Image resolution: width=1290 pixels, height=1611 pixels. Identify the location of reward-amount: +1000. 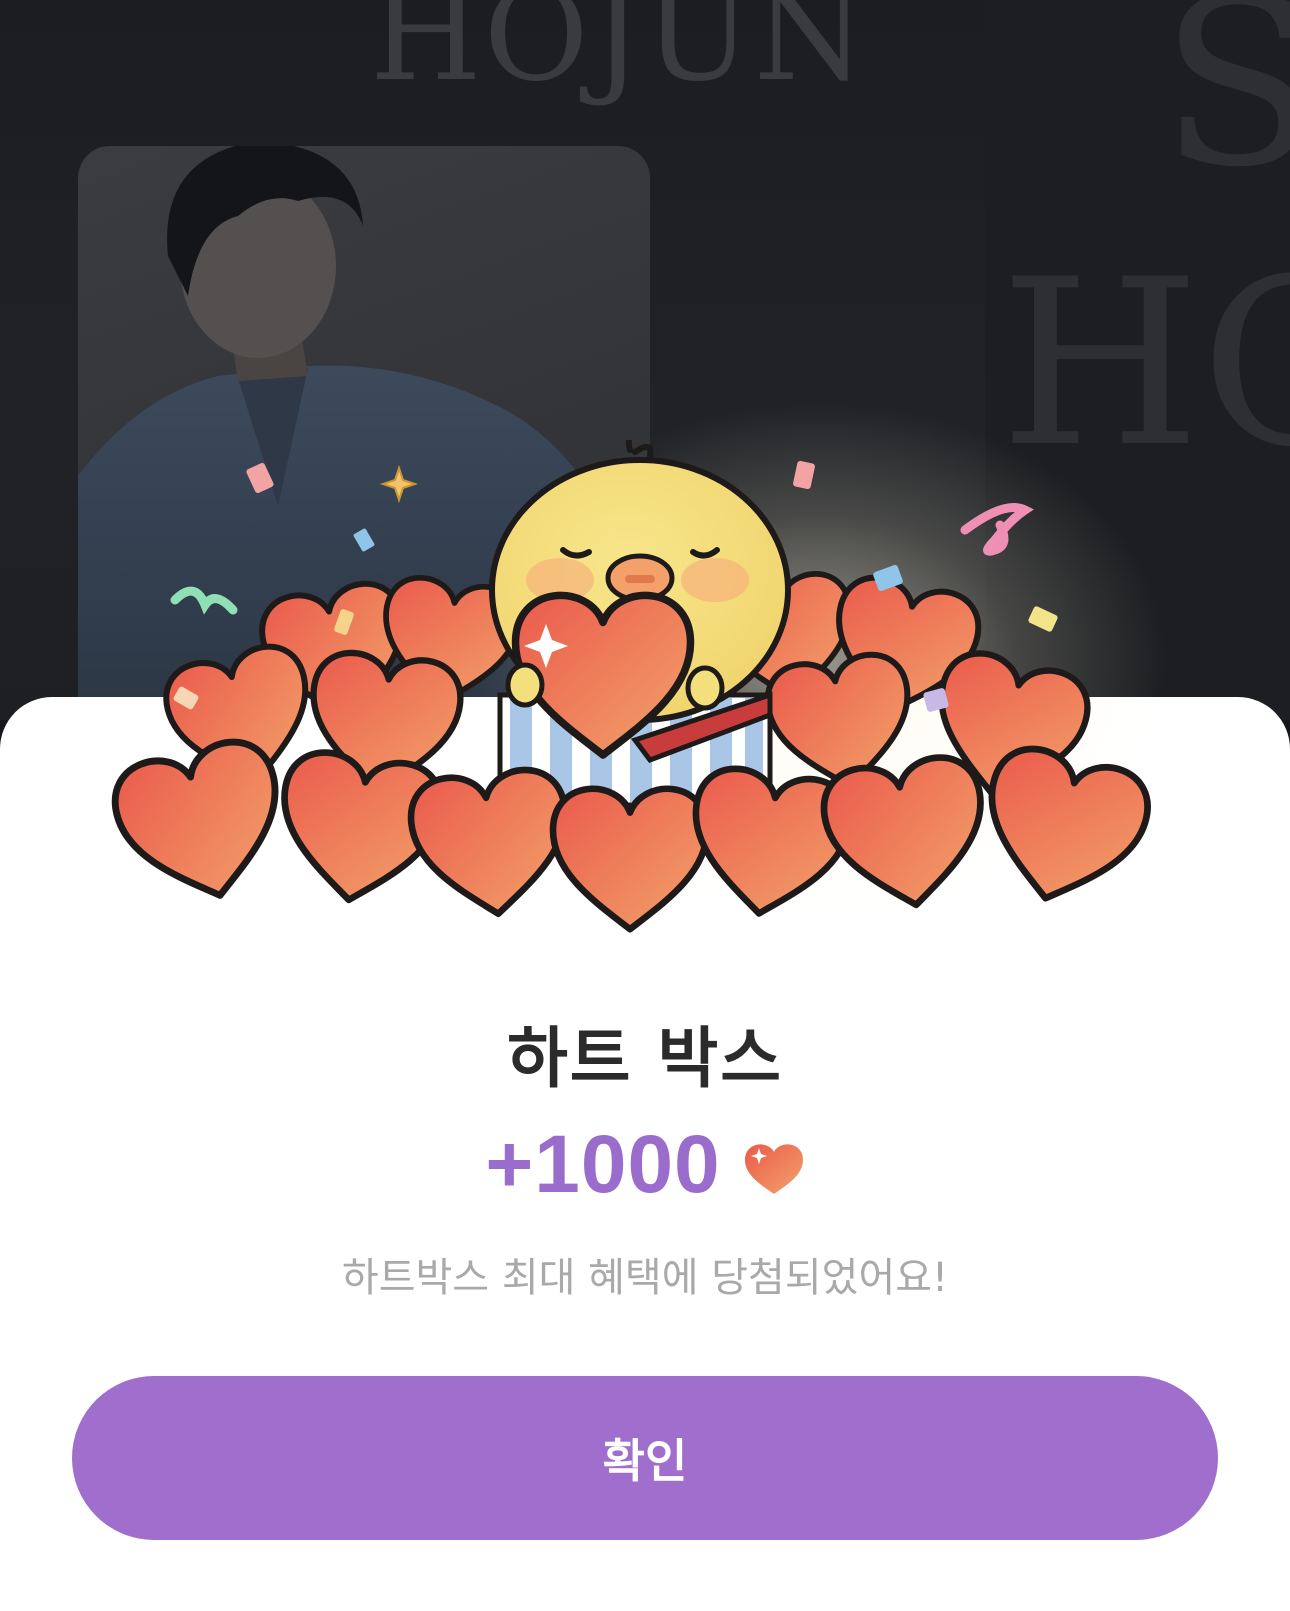
(603, 1164).